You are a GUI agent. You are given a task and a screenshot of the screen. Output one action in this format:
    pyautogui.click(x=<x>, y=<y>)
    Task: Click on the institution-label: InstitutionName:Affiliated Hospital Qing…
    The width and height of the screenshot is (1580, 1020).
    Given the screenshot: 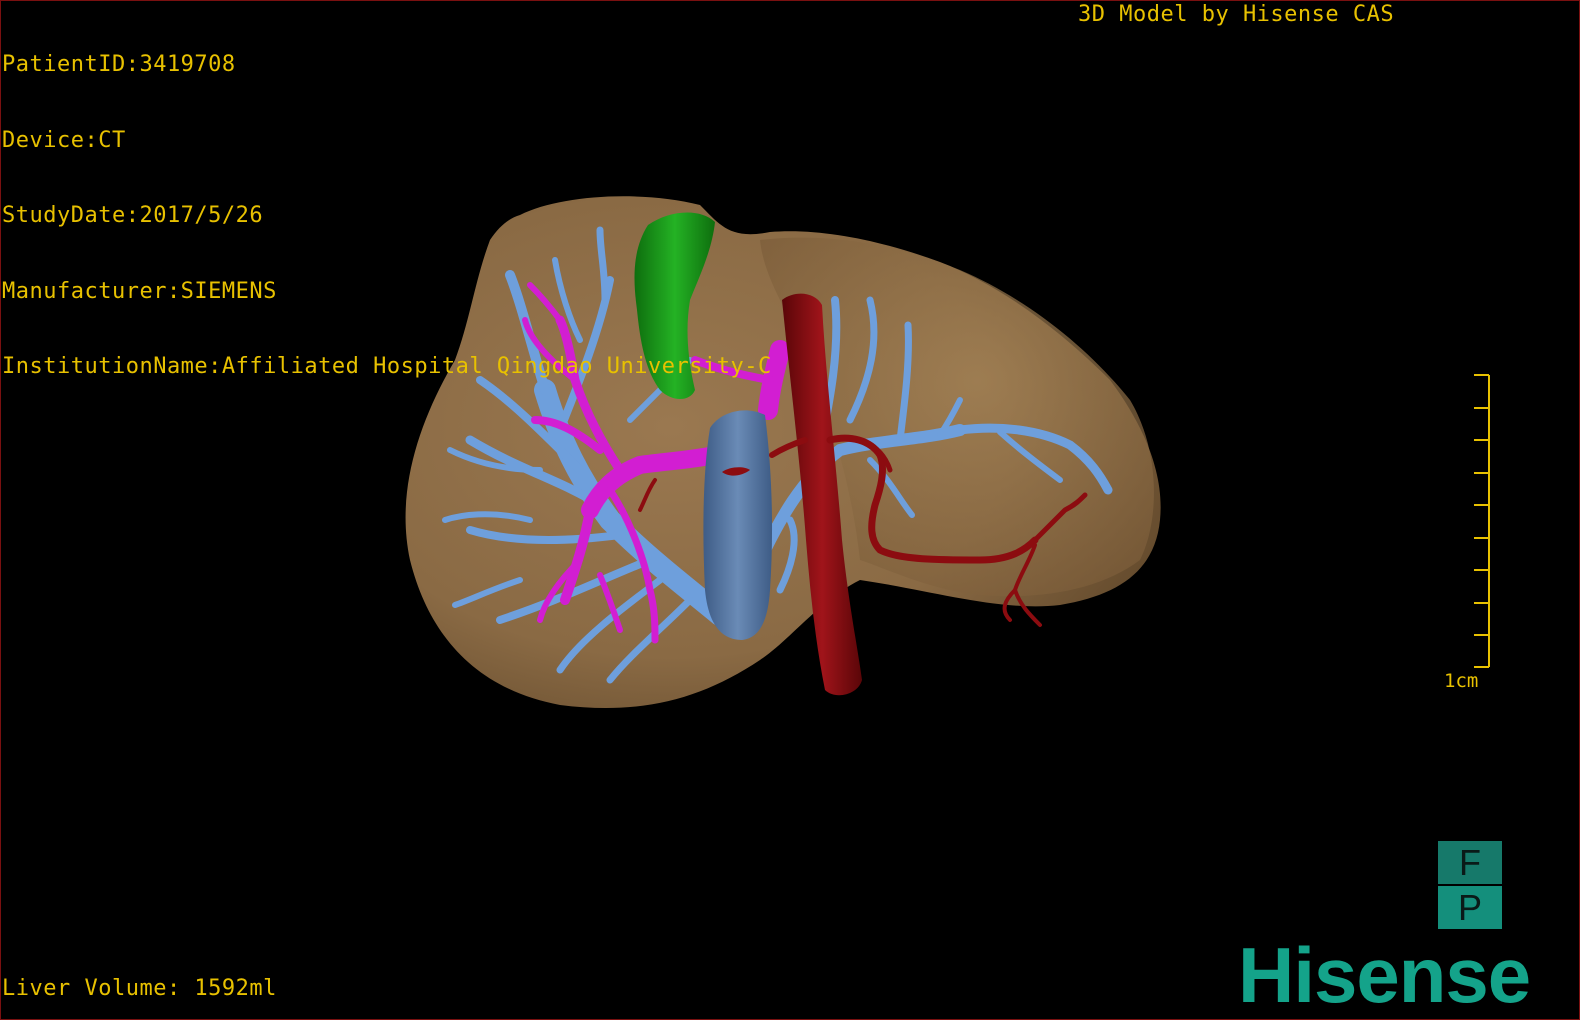 What is the action you would take?
    pyautogui.click(x=387, y=366)
    